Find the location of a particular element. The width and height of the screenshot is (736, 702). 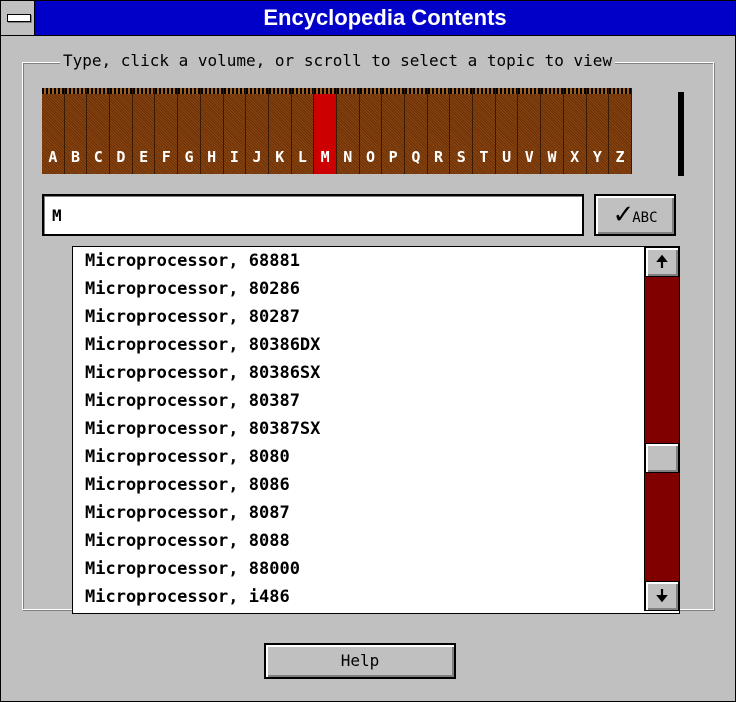

scroll-up-button: 🠉 is located at coordinates (662, 262).